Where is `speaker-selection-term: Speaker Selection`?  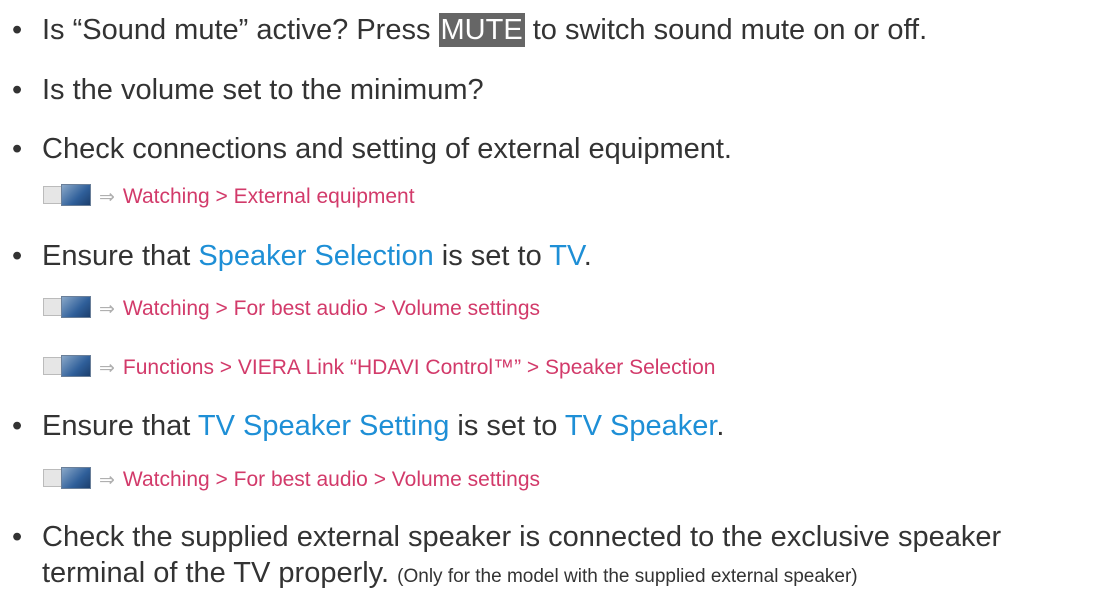 speaker-selection-term: Speaker Selection is located at coordinates (316, 256).